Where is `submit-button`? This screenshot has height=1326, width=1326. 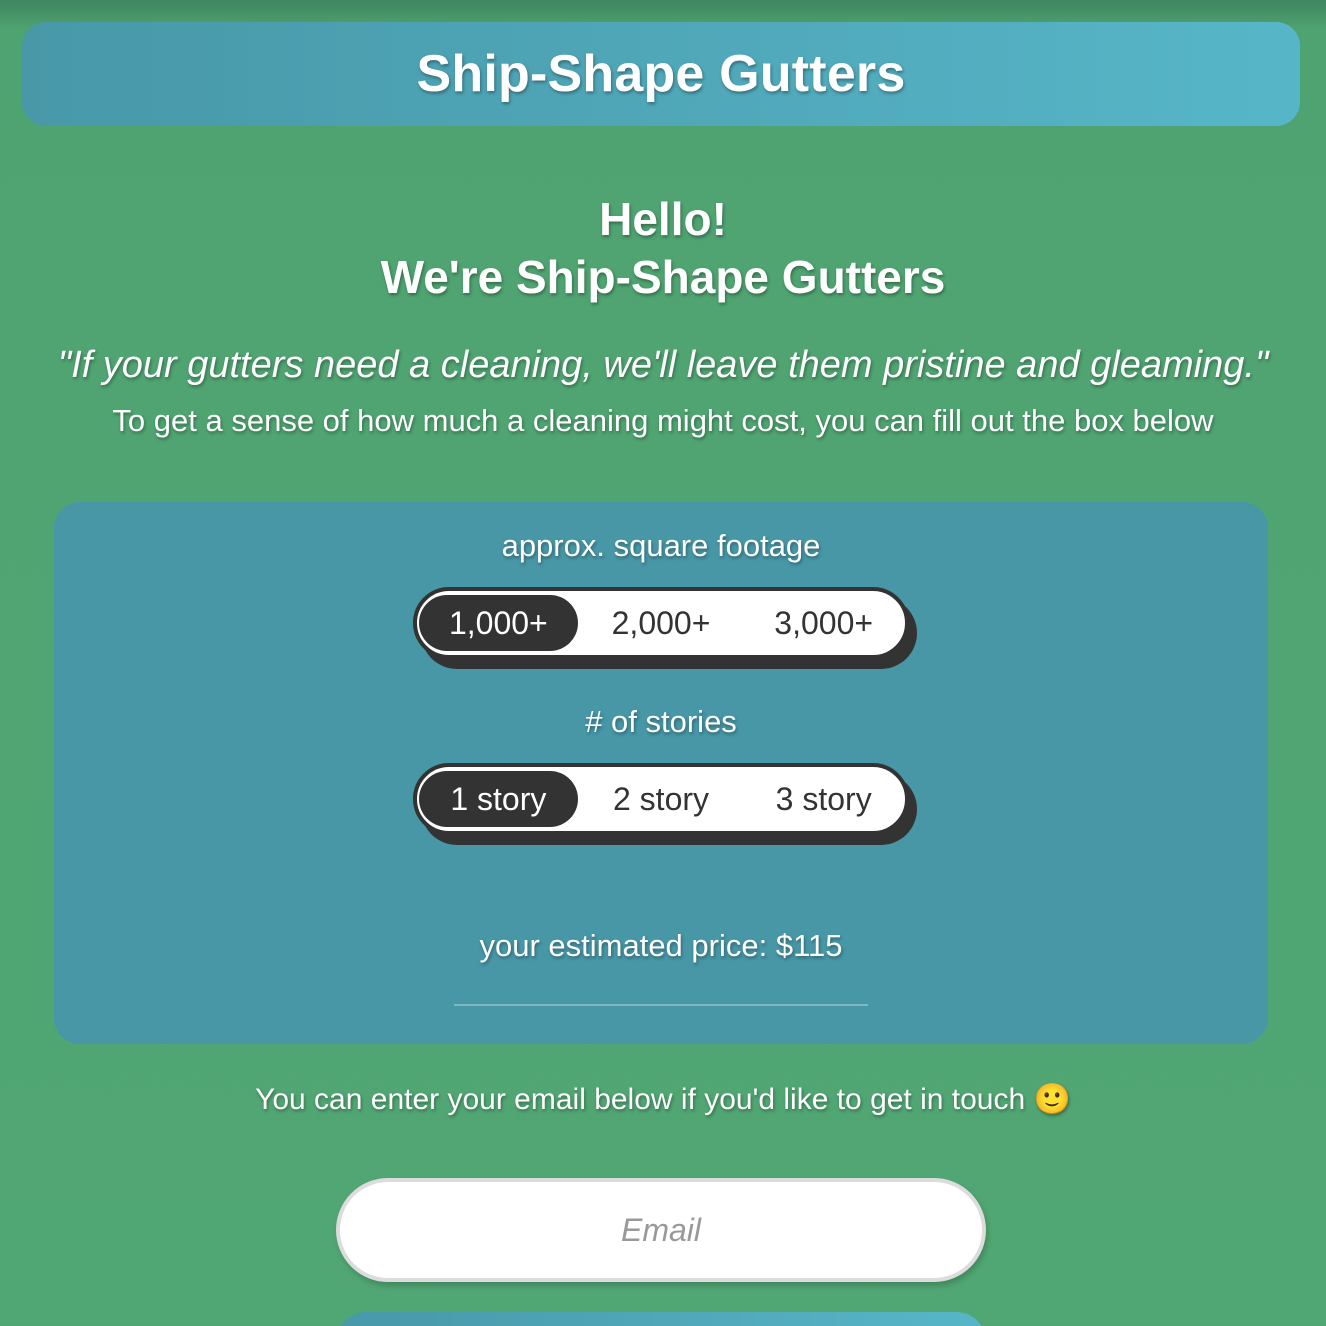
submit-button is located at coordinates (661, 1319).